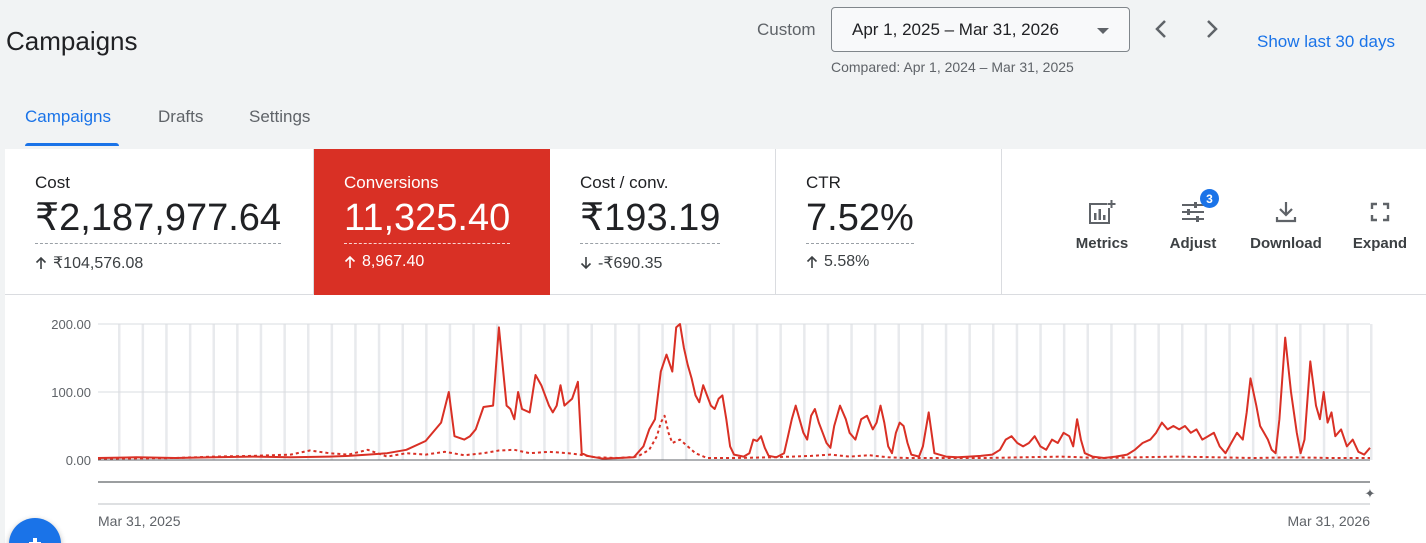 This screenshot has height=543, width=1426. What do you see at coordinates (1102, 211) in the screenshot?
I see `metrics-chart-icon` at bounding box center [1102, 211].